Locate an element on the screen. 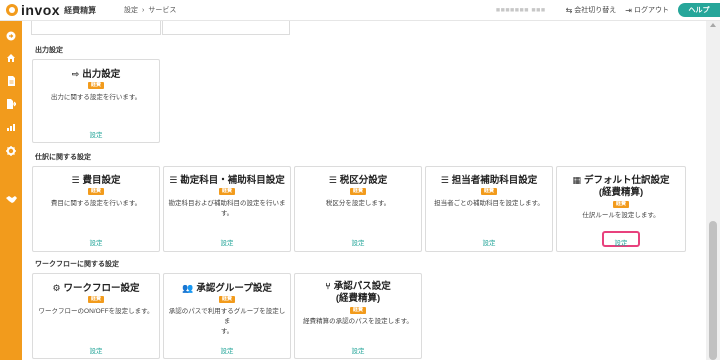  card-account-subaccount-settings: ☰ 勘定科目・補助科目設定 経費 勘定科目および補助科目の設定を行いま す。 設定 is located at coordinates (227, 209).